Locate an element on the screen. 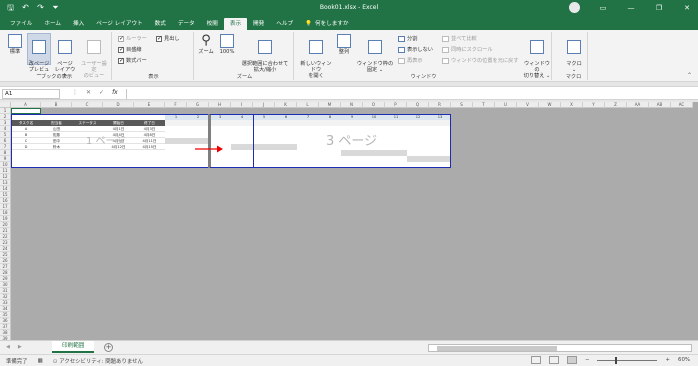 This screenshot has width=698, height=366. column-header: T is located at coordinates (484, 105).